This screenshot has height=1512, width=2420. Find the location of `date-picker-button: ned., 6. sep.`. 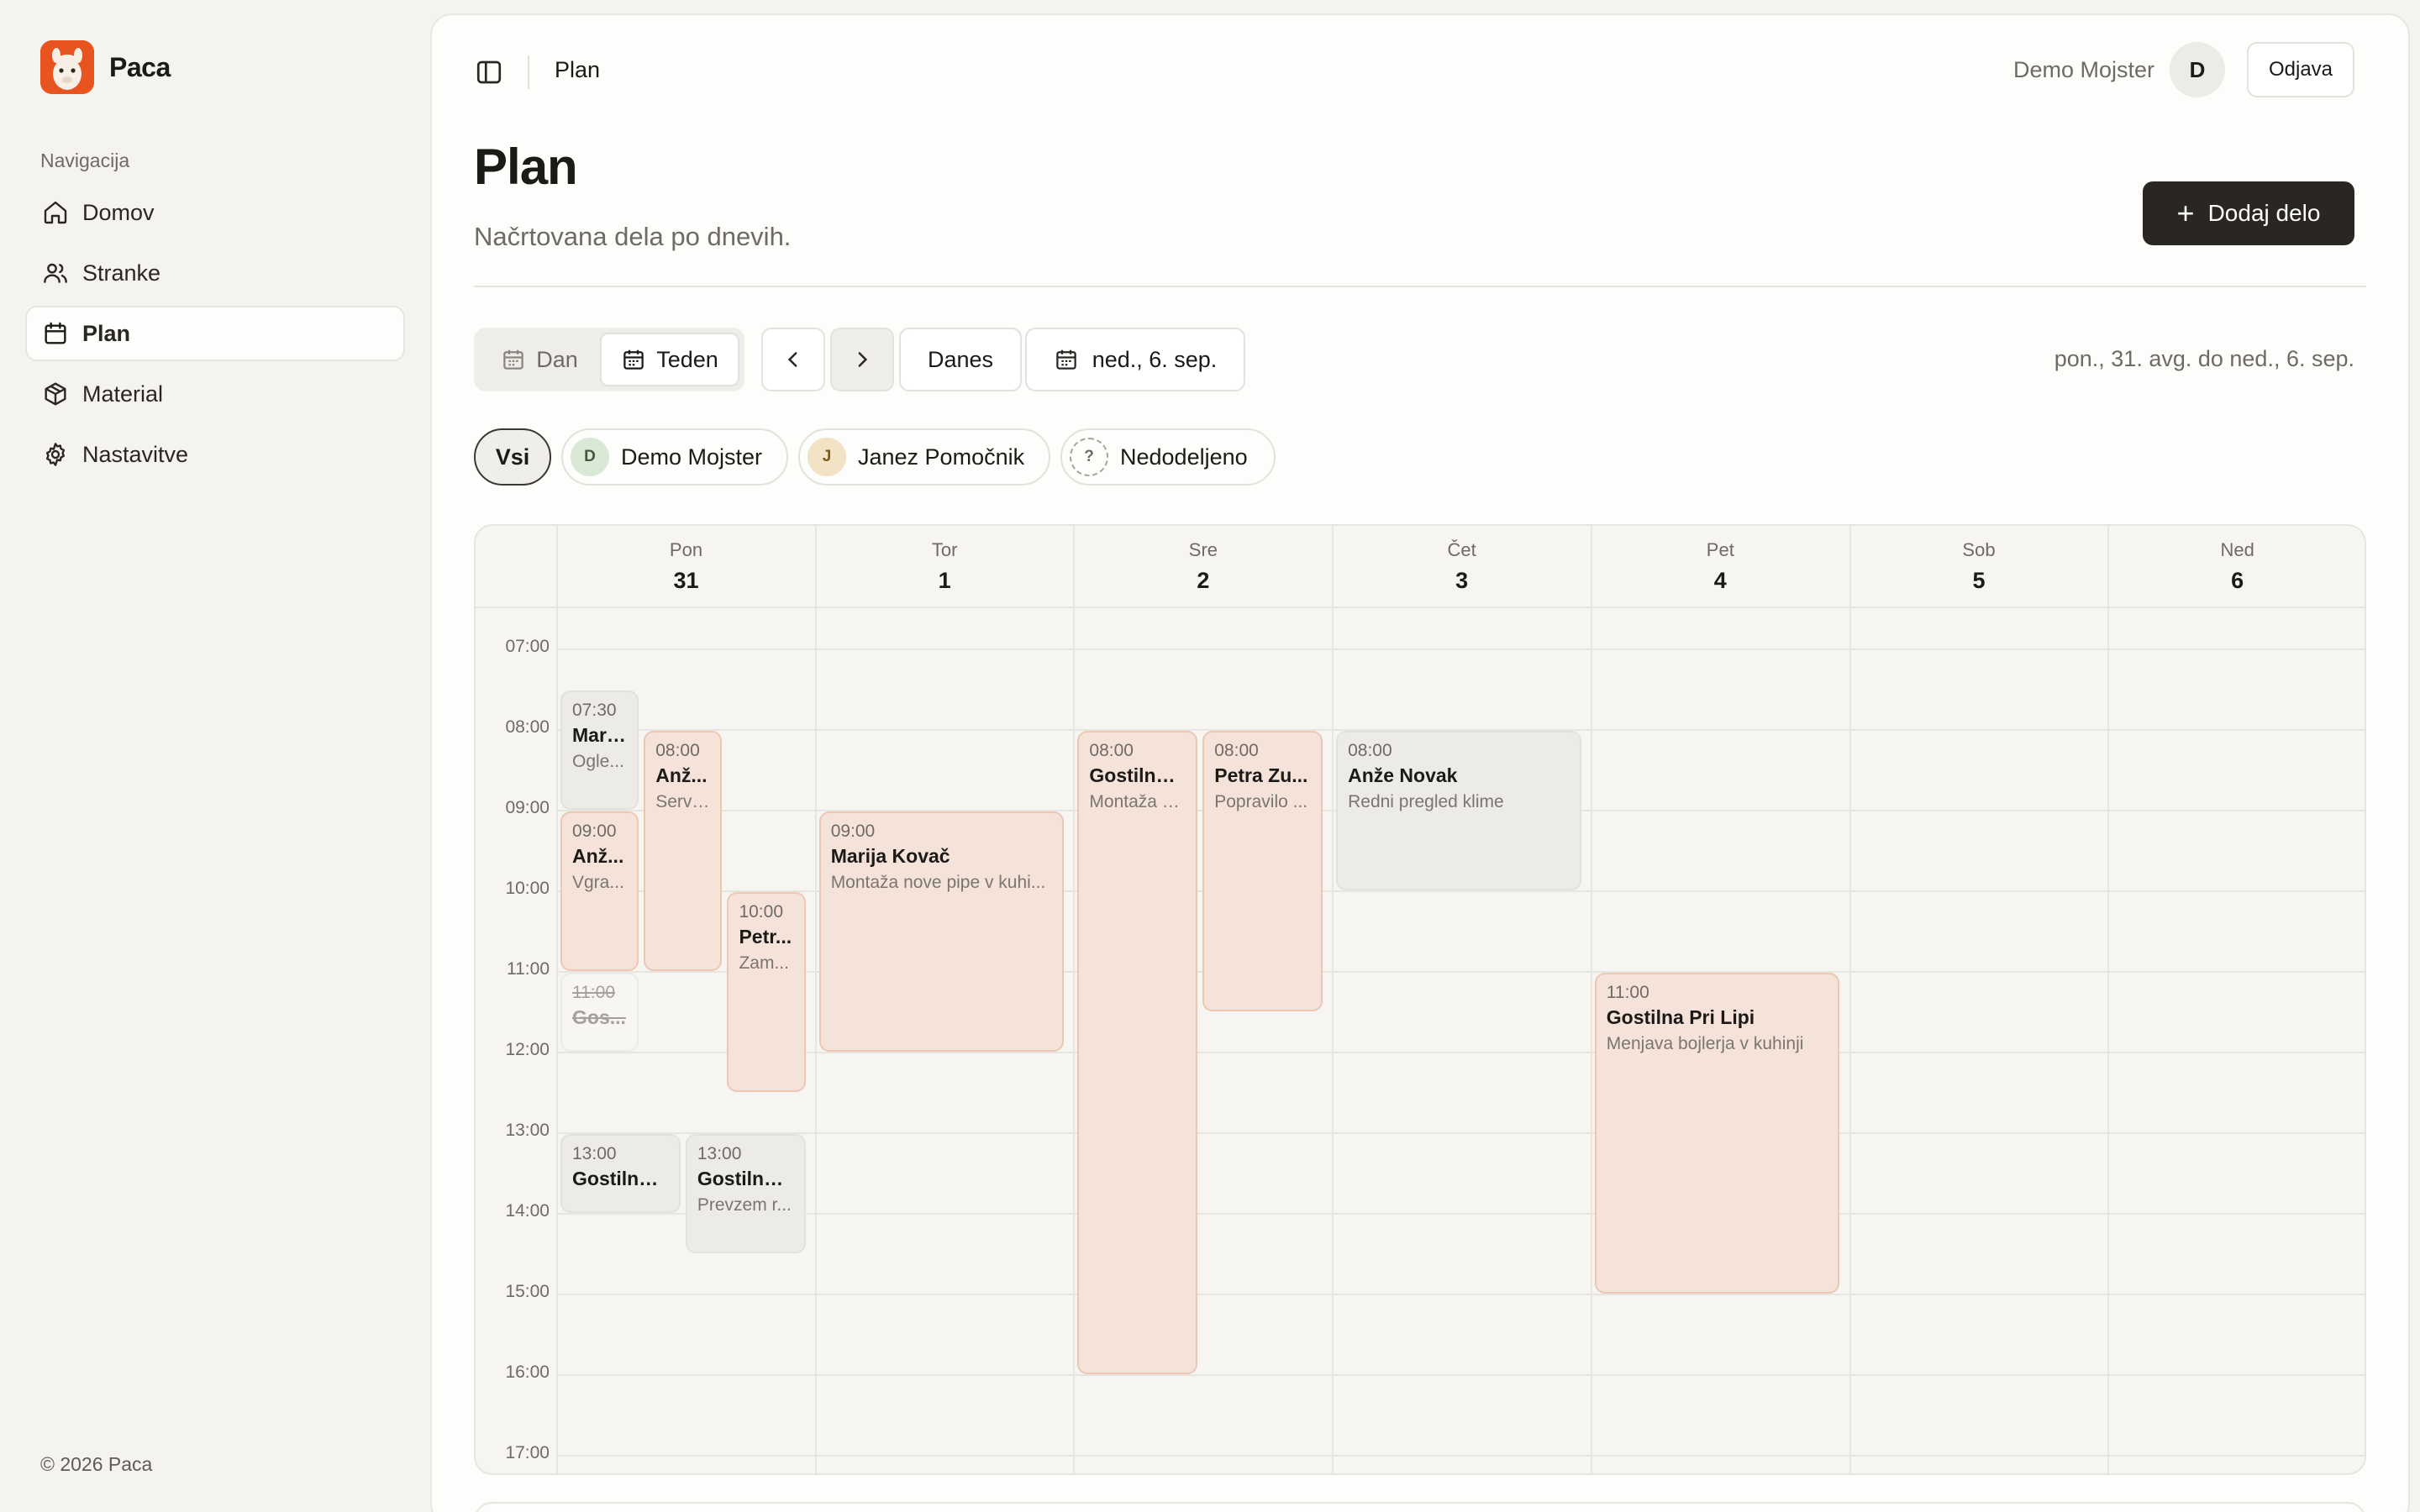

date-picker-button: ned., 6. sep. is located at coordinates (1135, 359).